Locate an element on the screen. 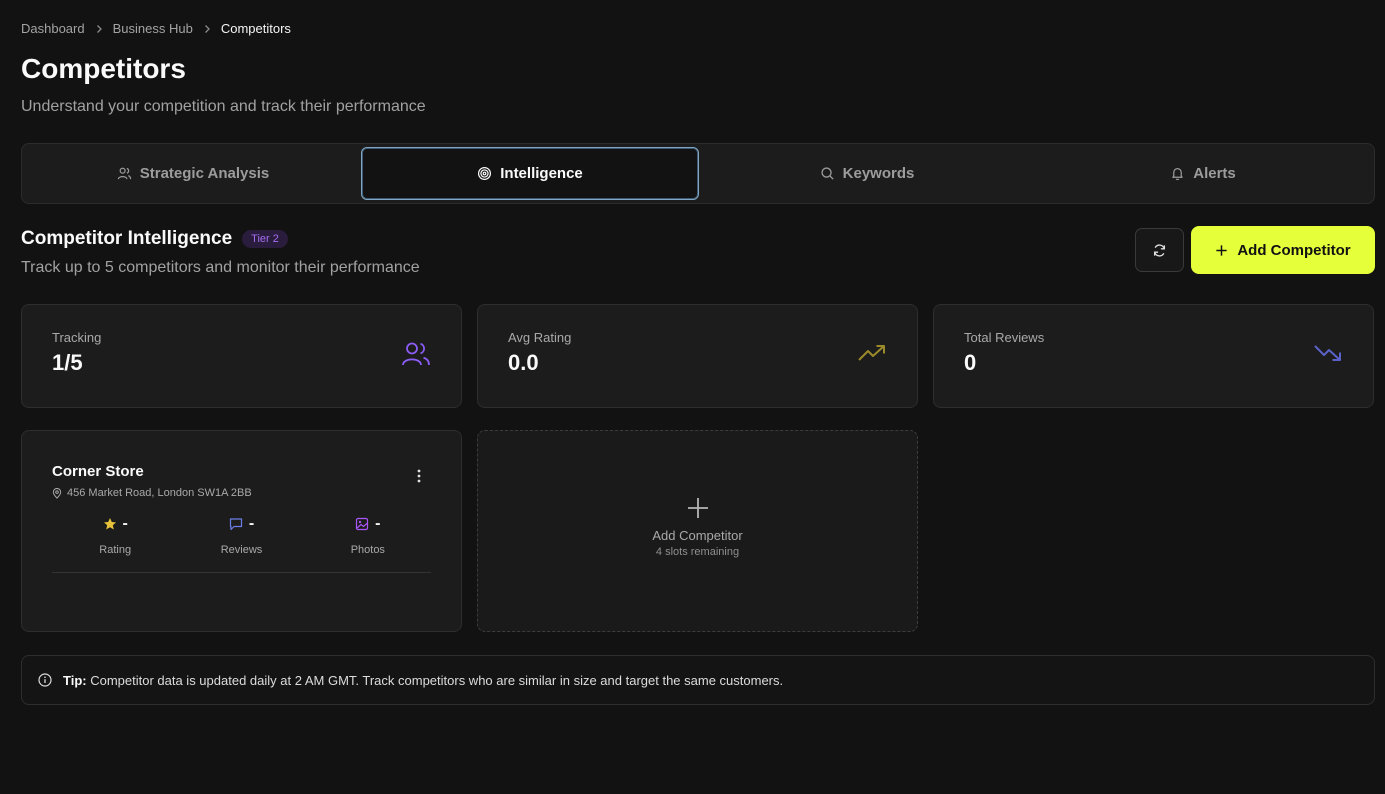 This screenshot has width=1385, height=794. bell-icon is located at coordinates (1178, 174).